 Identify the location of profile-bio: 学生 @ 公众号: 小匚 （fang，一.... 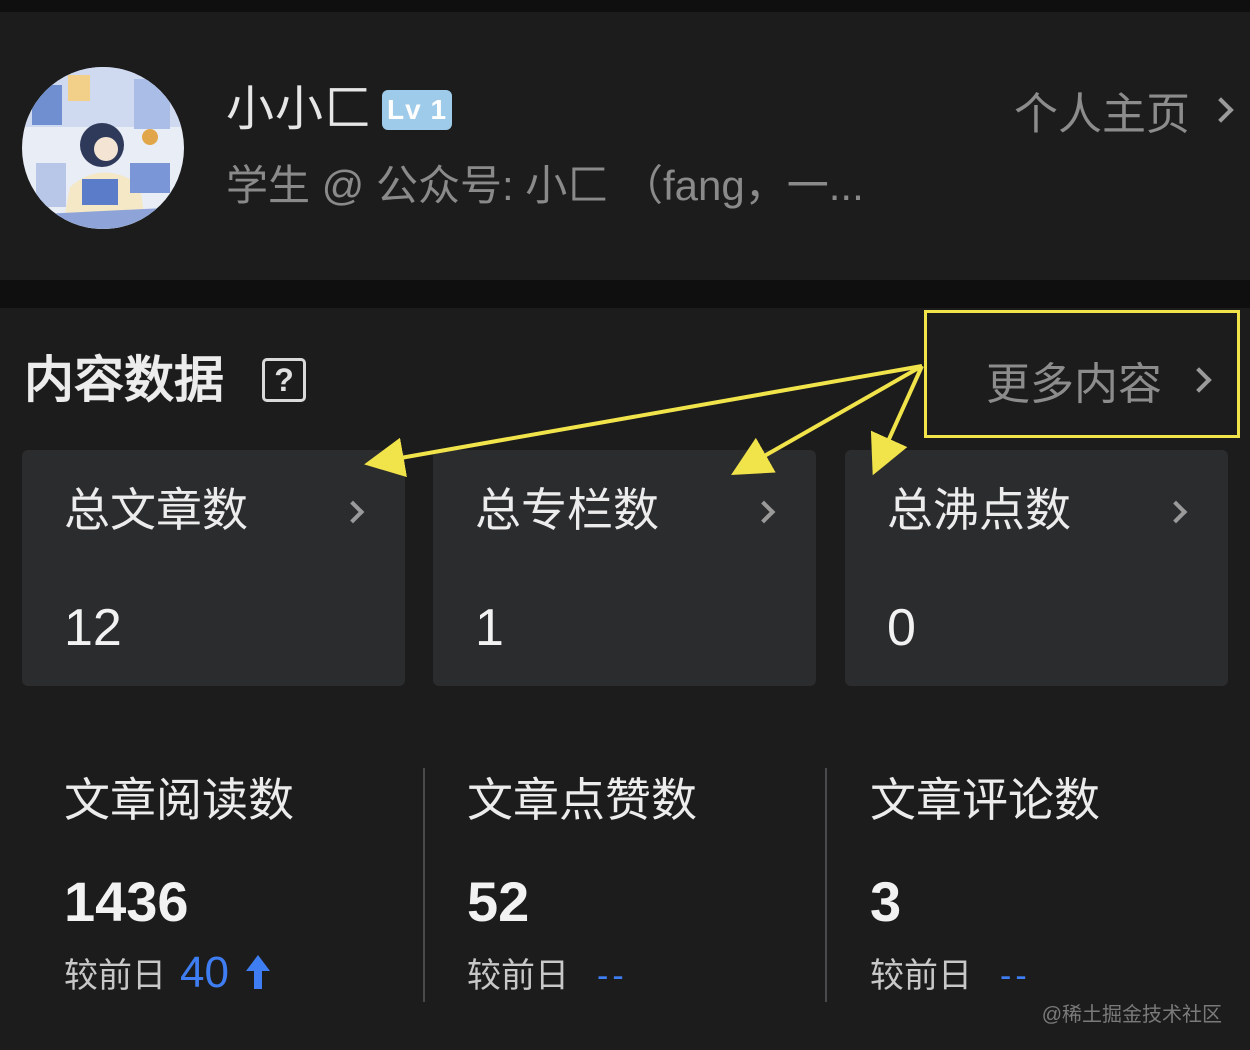
(545, 185).